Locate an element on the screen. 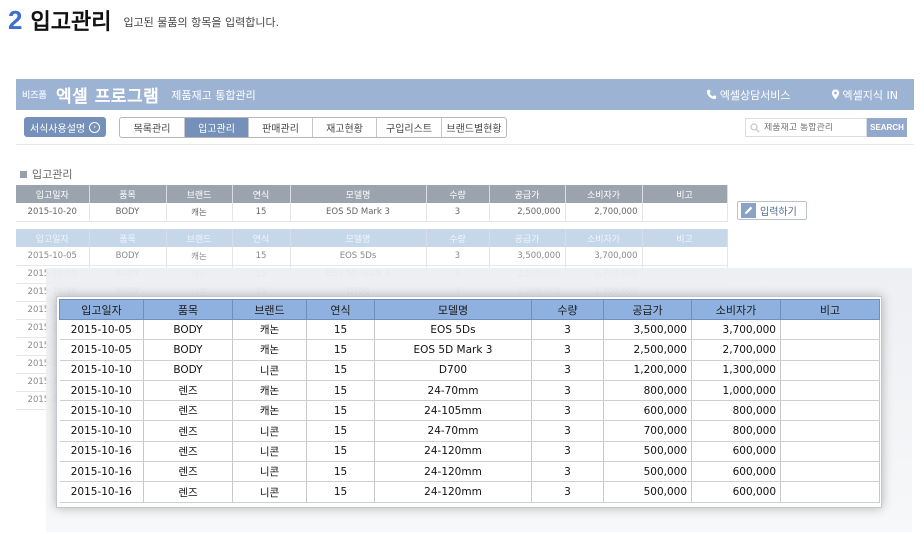 The height and width of the screenshot is (534, 924). input-form-col-header: 연식 is located at coordinates (261, 194).